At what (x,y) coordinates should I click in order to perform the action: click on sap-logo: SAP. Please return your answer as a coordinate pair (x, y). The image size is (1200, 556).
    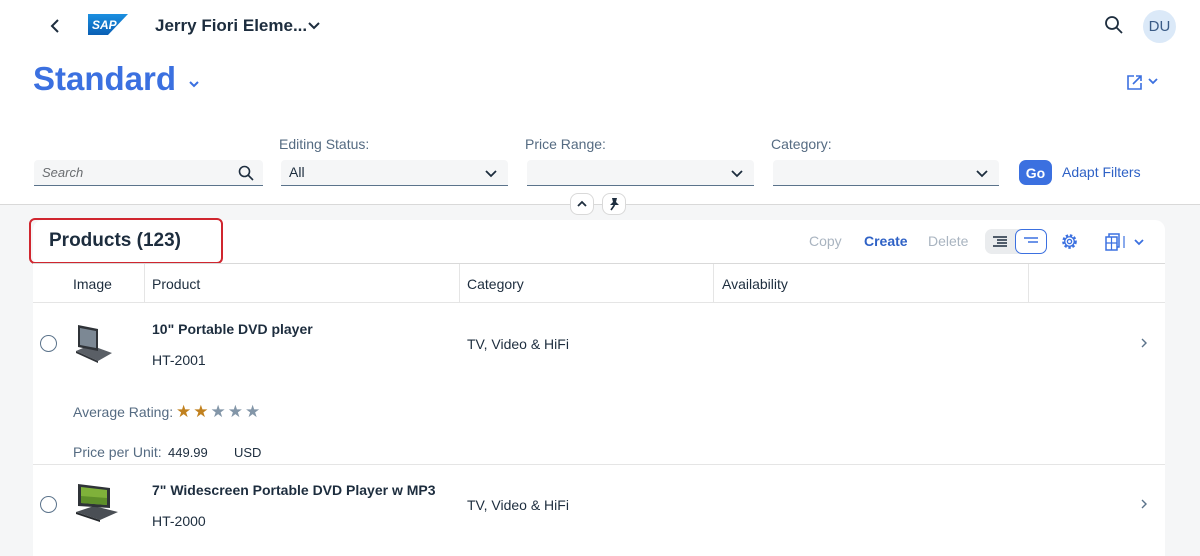
    Looking at the image, I should click on (108, 24).